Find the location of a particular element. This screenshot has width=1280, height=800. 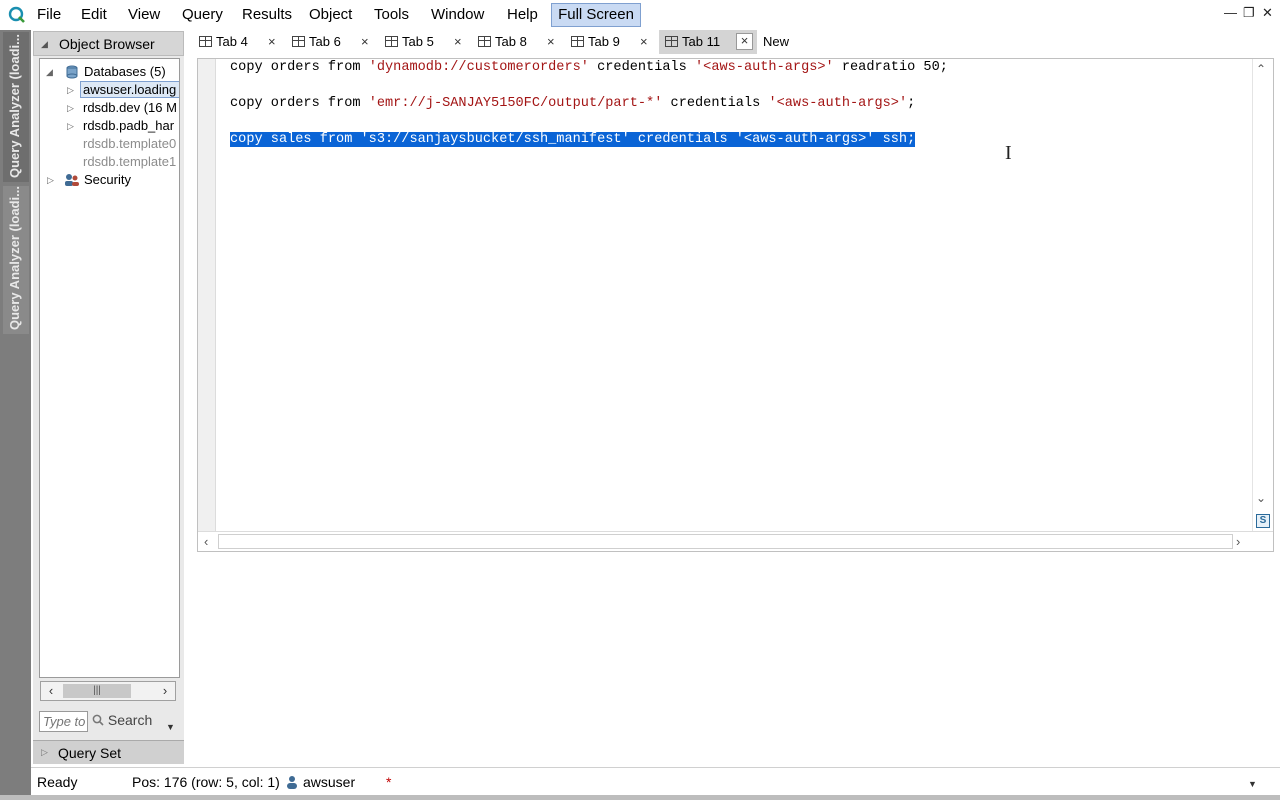

tab-9: Tab 9 × is located at coordinates (611, 42).